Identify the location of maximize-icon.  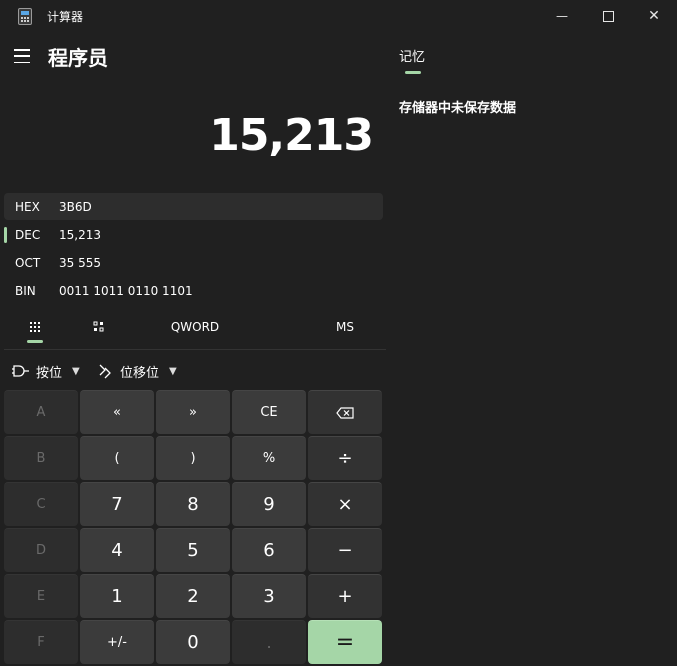
(608, 16).